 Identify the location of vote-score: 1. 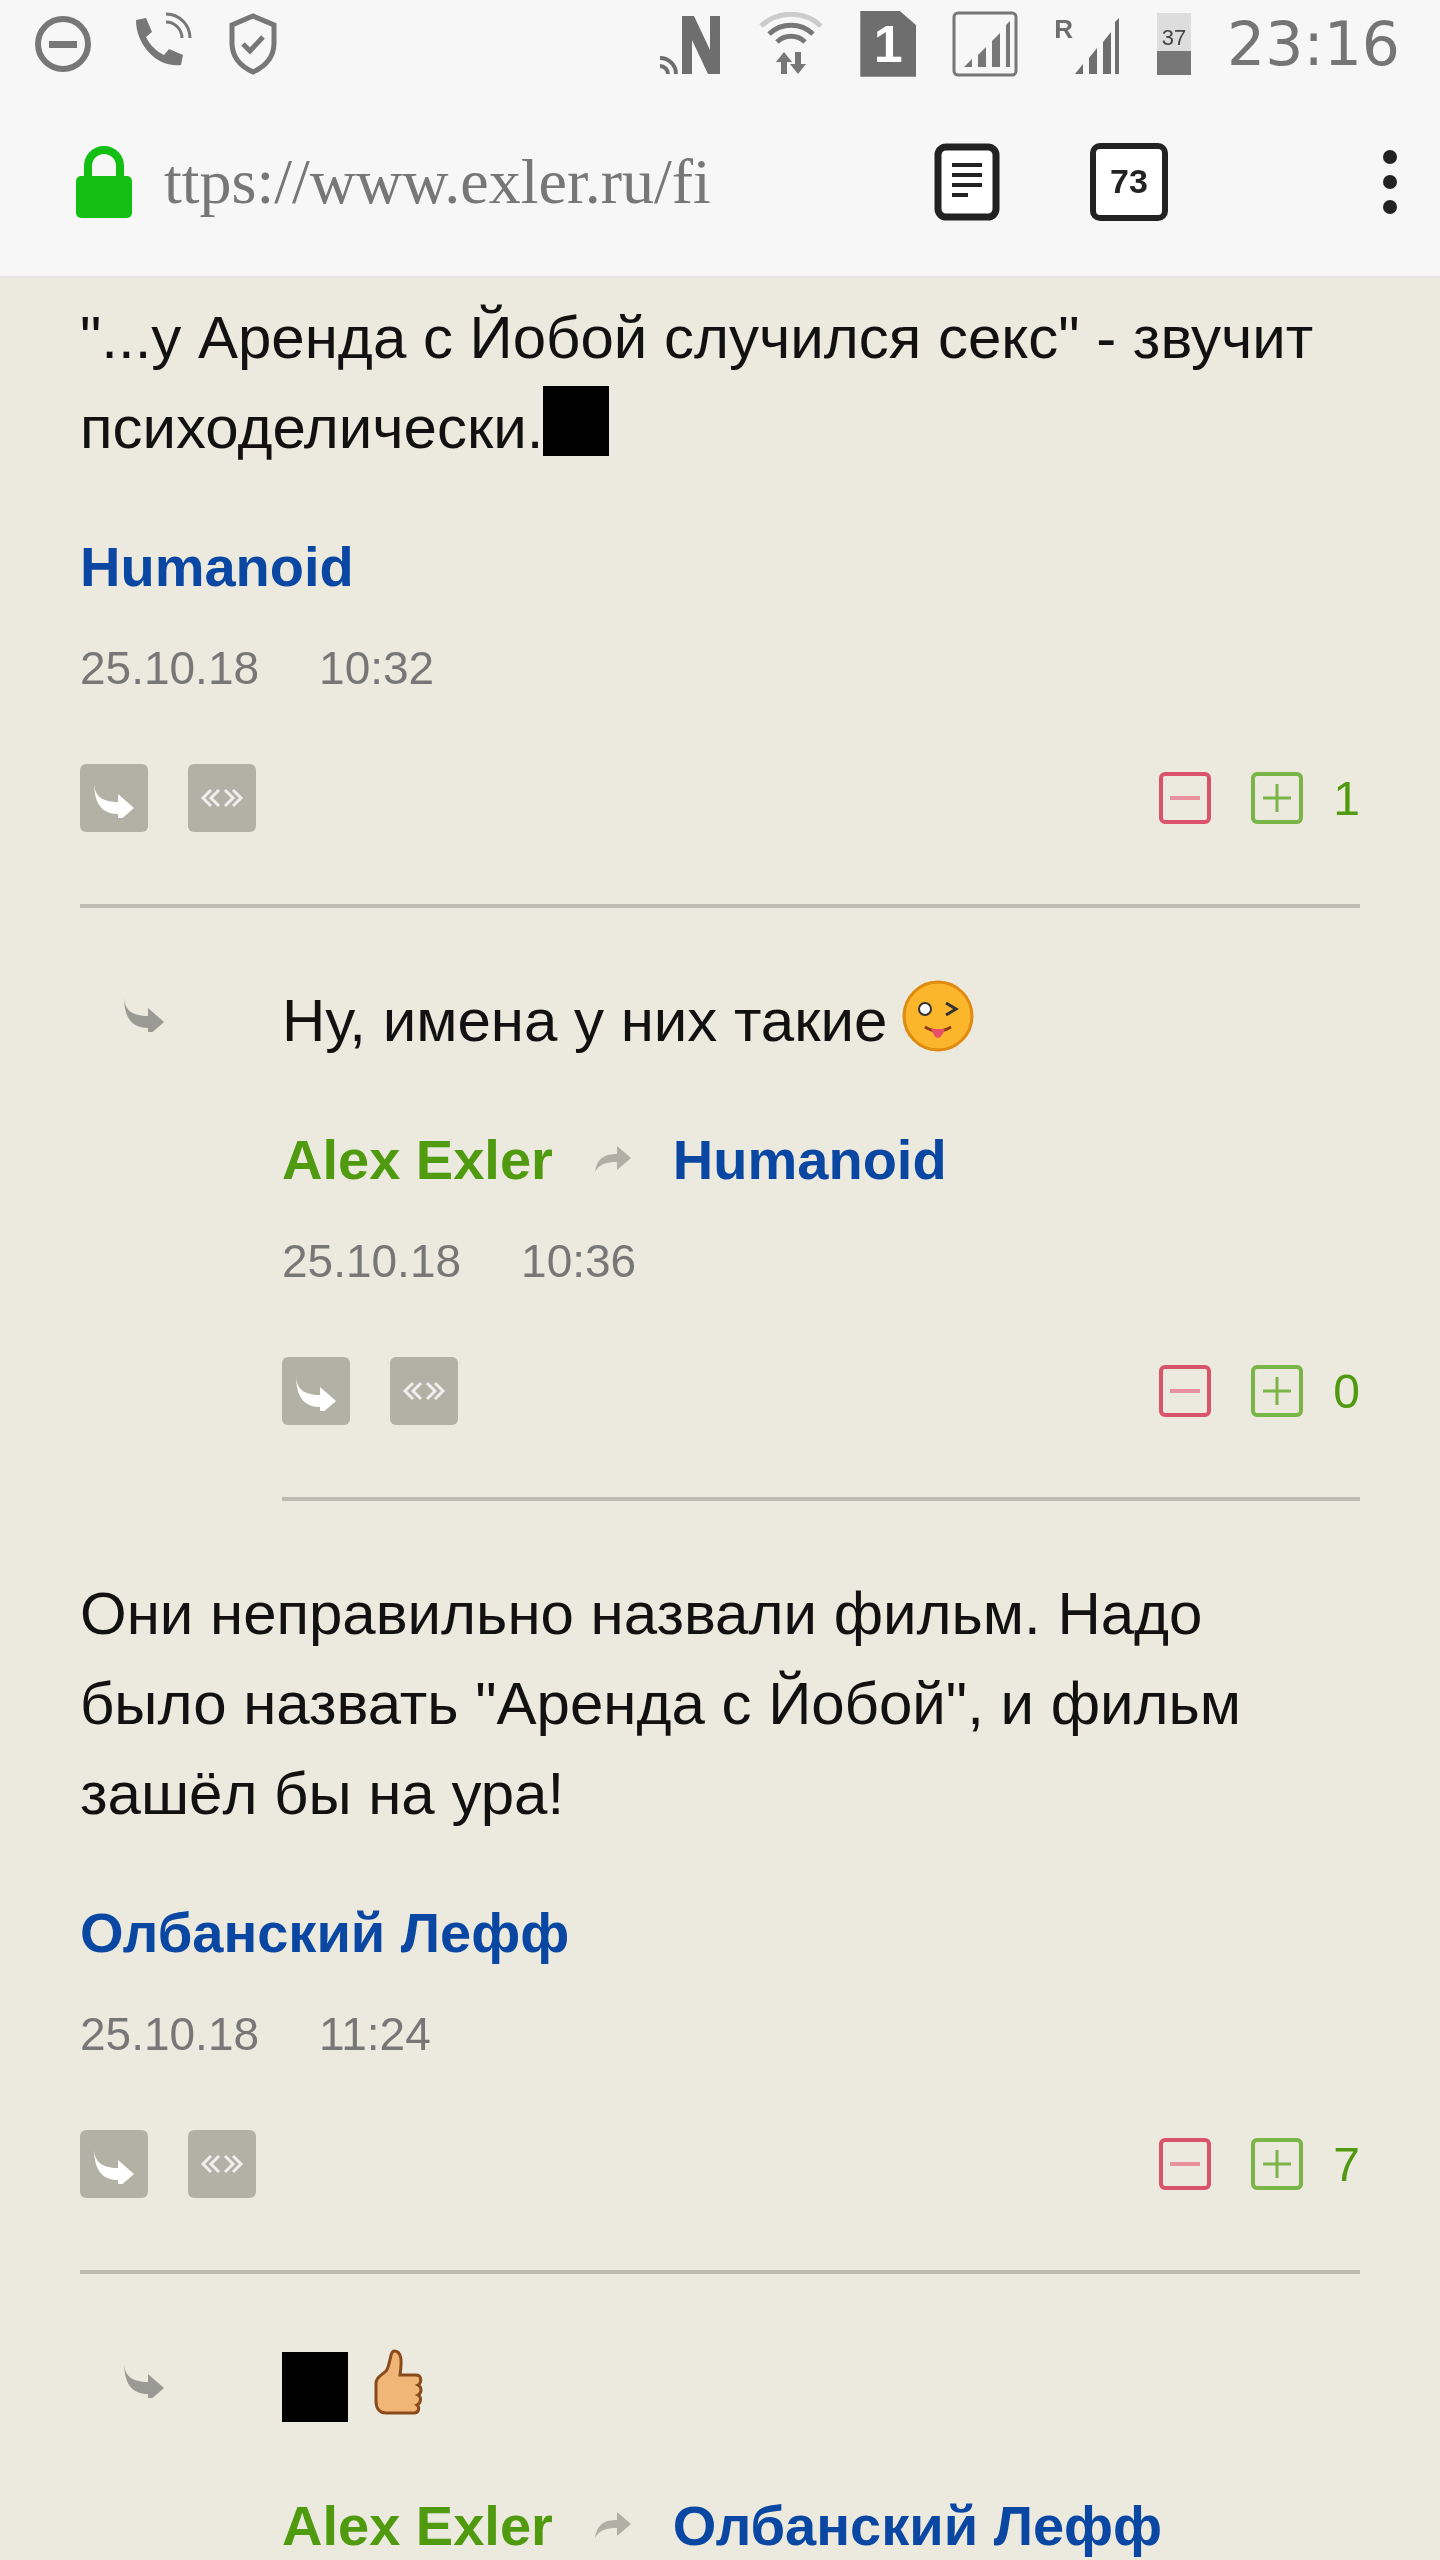
(1346, 798).